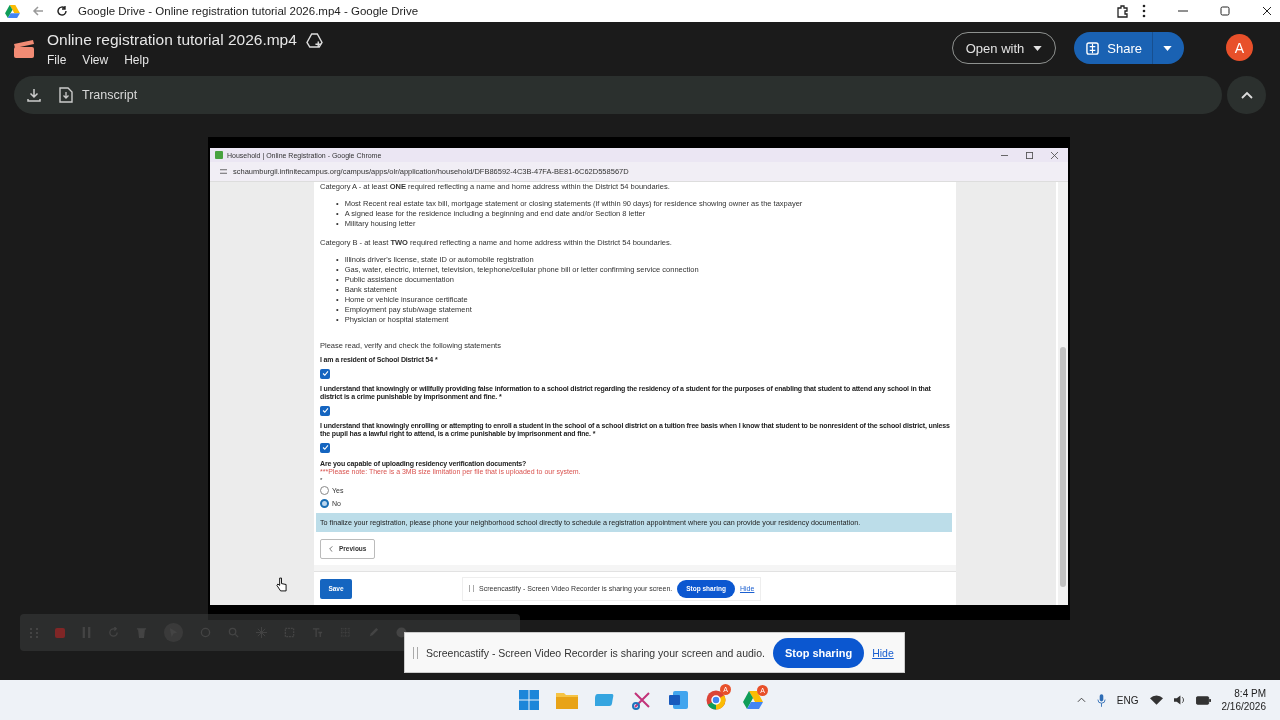  Describe the element at coordinates (883, 652) in the screenshot. I see `hide-link: Hide` at that location.